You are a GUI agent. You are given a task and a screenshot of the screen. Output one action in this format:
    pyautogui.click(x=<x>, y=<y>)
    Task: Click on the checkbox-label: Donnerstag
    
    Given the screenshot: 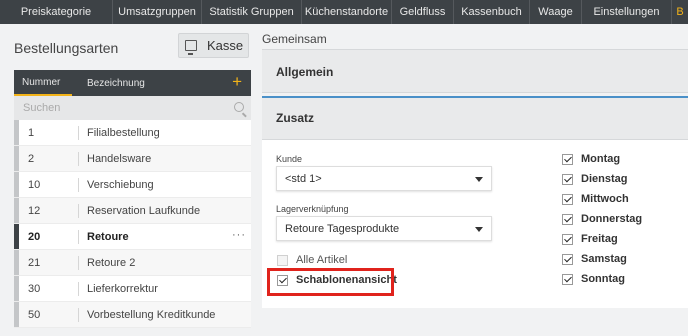 What is the action you would take?
    pyautogui.click(x=612, y=219)
    